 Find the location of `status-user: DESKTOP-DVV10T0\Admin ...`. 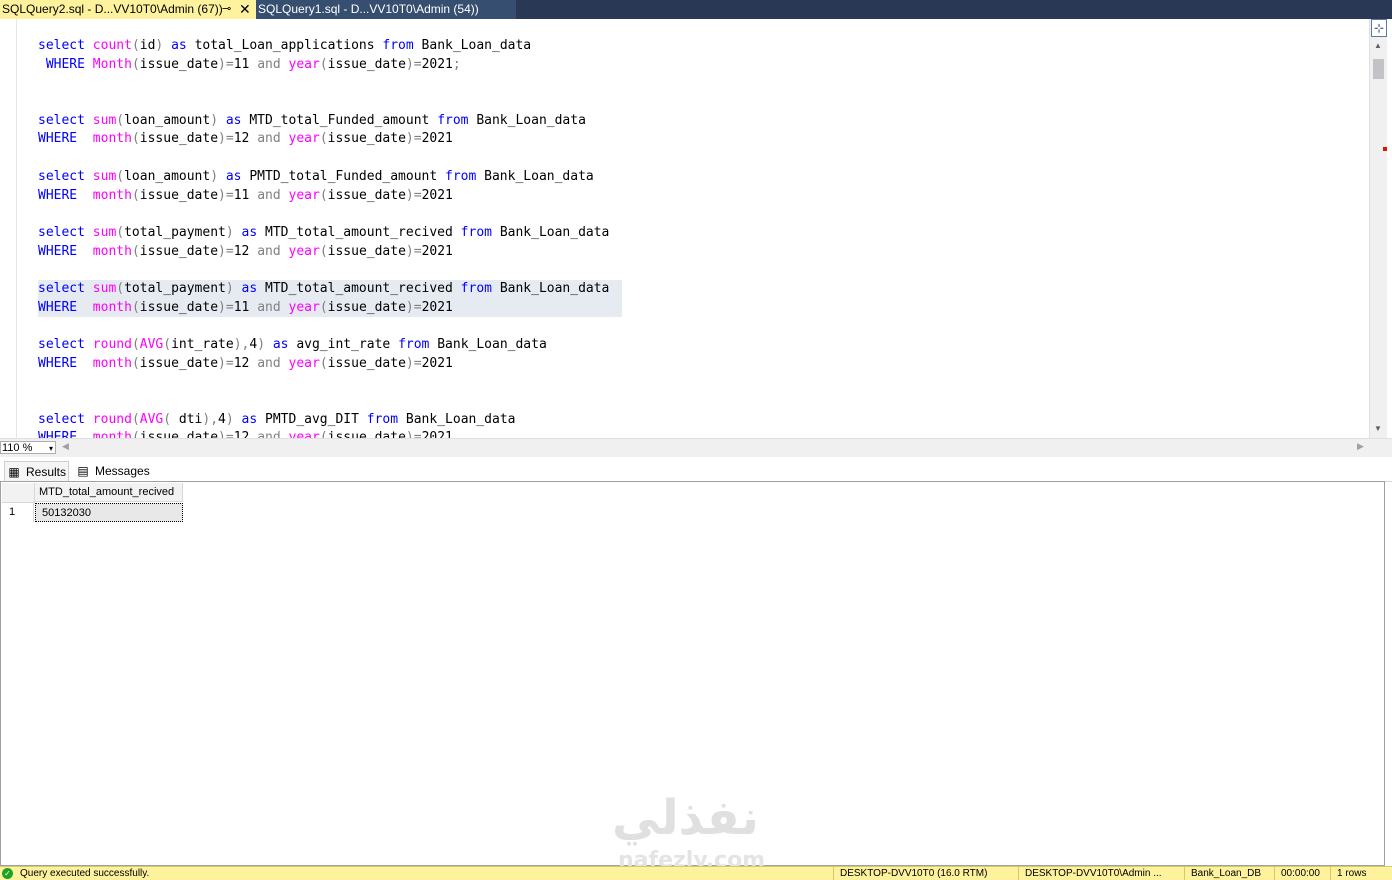

status-user: DESKTOP-DVV10T0\Admin ... is located at coordinates (1090, 873).